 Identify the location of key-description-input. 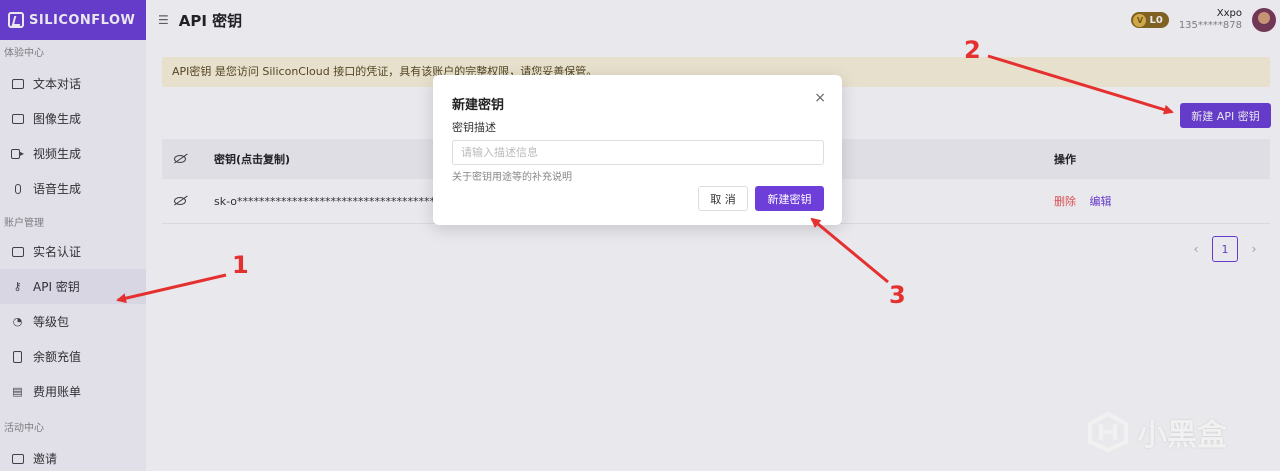
(638, 152).